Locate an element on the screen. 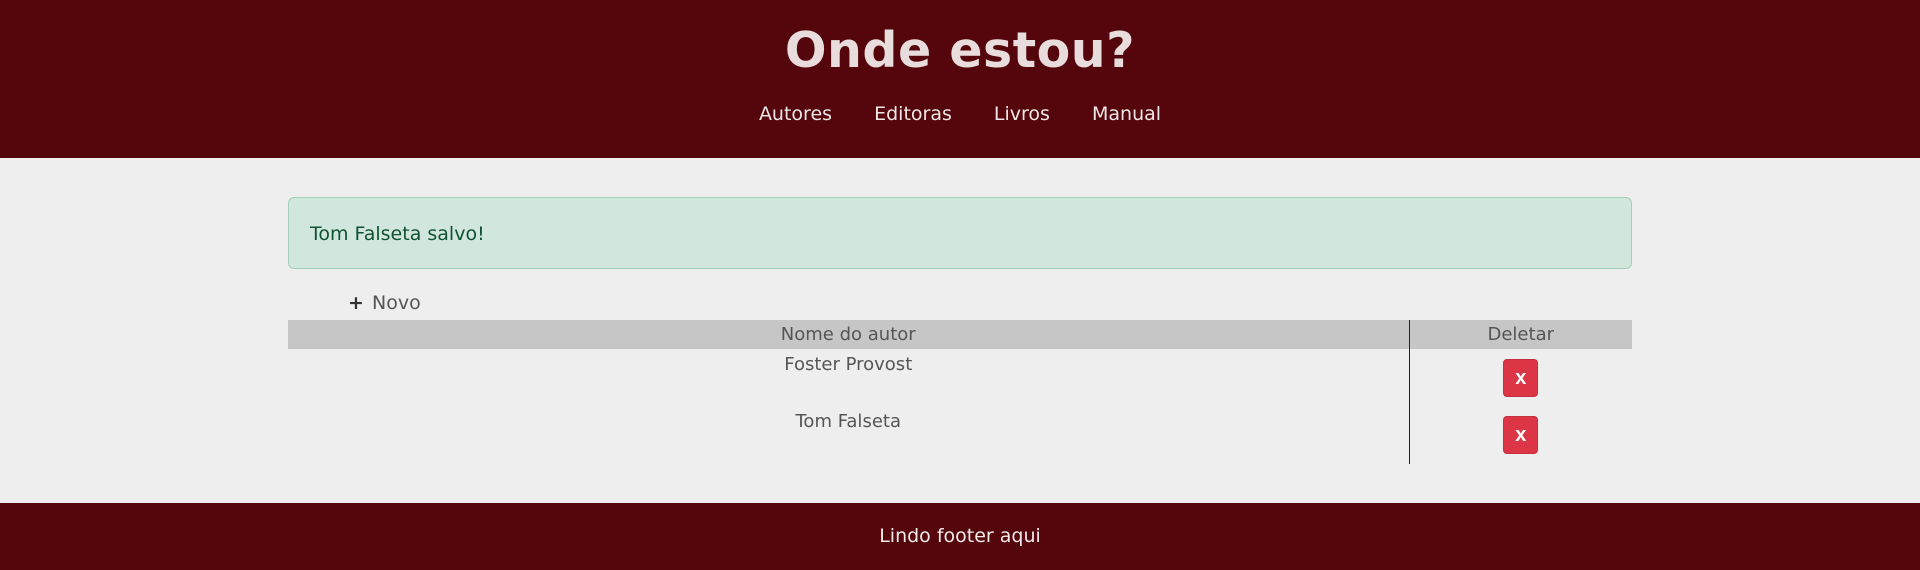 This screenshot has height=570, width=1920. site-footer: Lindo footer aqui is located at coordinates (960, 536).